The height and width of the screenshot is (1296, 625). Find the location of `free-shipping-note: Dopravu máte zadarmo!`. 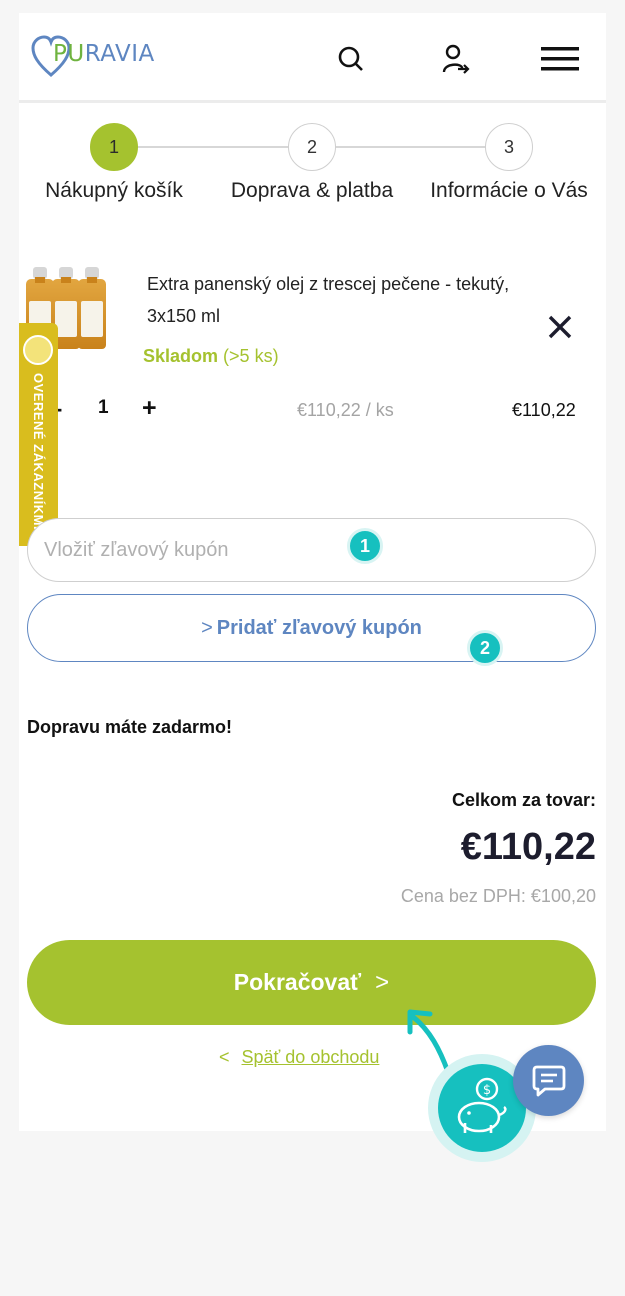

free-shipping-note: Dopravu máte zadarmo! is located at coordinates (130, 727).